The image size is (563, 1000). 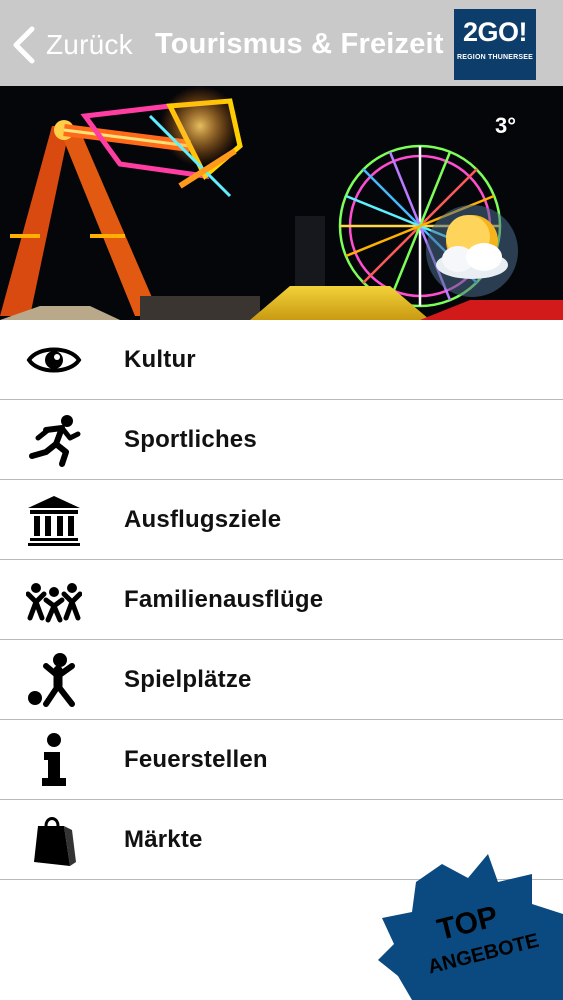 What do you see at coordinates (281, 680) in the screenshot?
I see `menu-item-spielplaetze: Spielplätze` at bounding box center [281, 680].